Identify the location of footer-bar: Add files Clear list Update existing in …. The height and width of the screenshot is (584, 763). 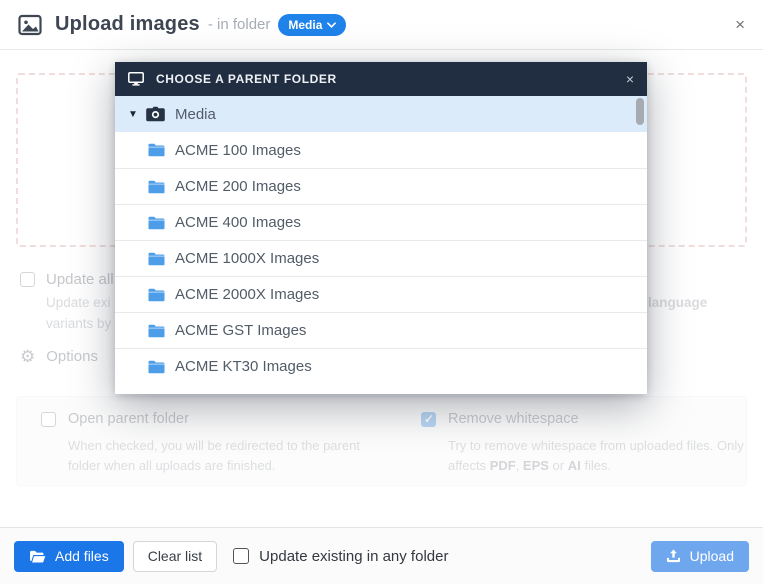
(381, 555).